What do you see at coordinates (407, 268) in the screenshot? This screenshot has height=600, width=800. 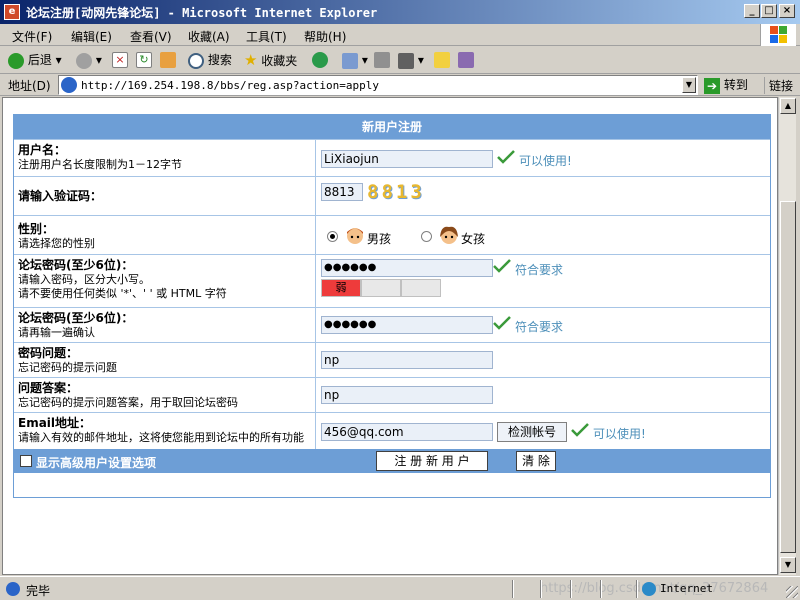 I see `password-input: ●●●●●●` at bounding box center [407, 268].